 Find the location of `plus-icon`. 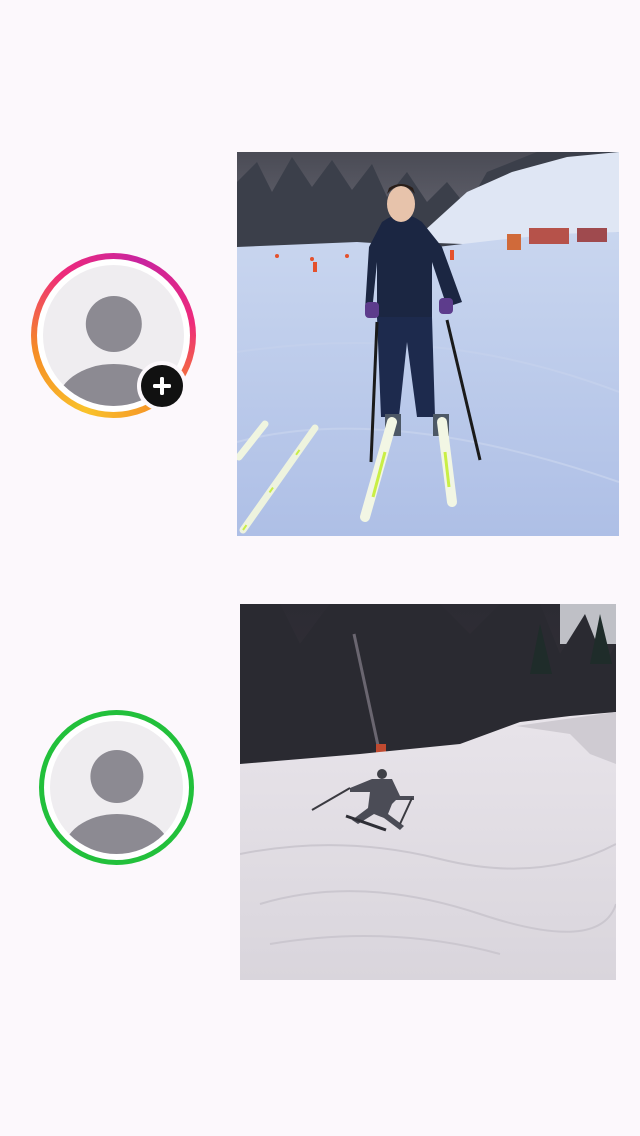

plus-icon is located at coordinates (162, 386).